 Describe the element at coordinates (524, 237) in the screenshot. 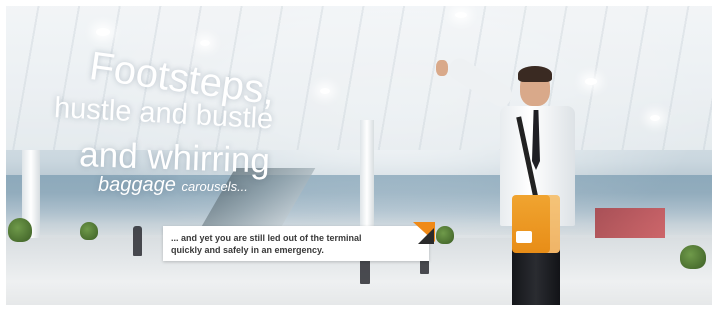

I see `bag-logo` at that location.